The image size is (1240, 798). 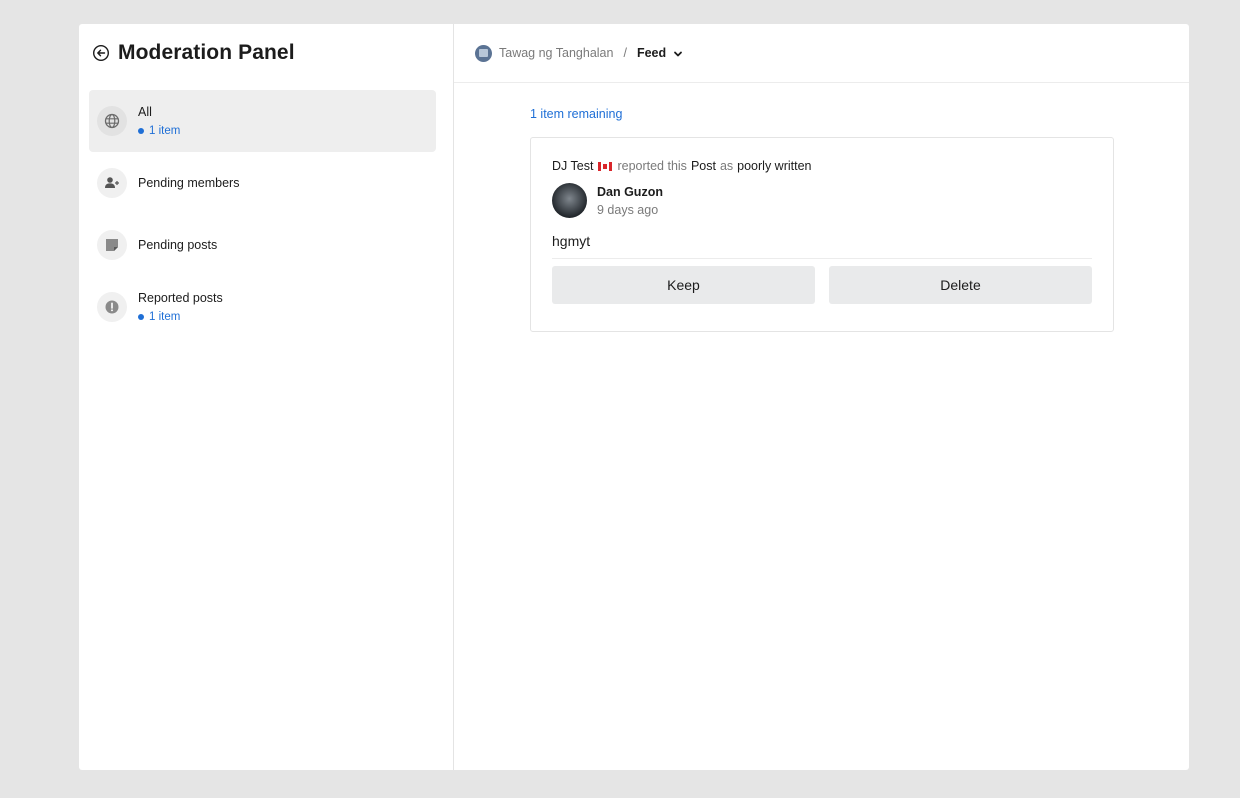 What do you see at coordinates (822, 285) in the screenshot?
I see `report-actions: Keep Delete` at bounding box center [822, 285].